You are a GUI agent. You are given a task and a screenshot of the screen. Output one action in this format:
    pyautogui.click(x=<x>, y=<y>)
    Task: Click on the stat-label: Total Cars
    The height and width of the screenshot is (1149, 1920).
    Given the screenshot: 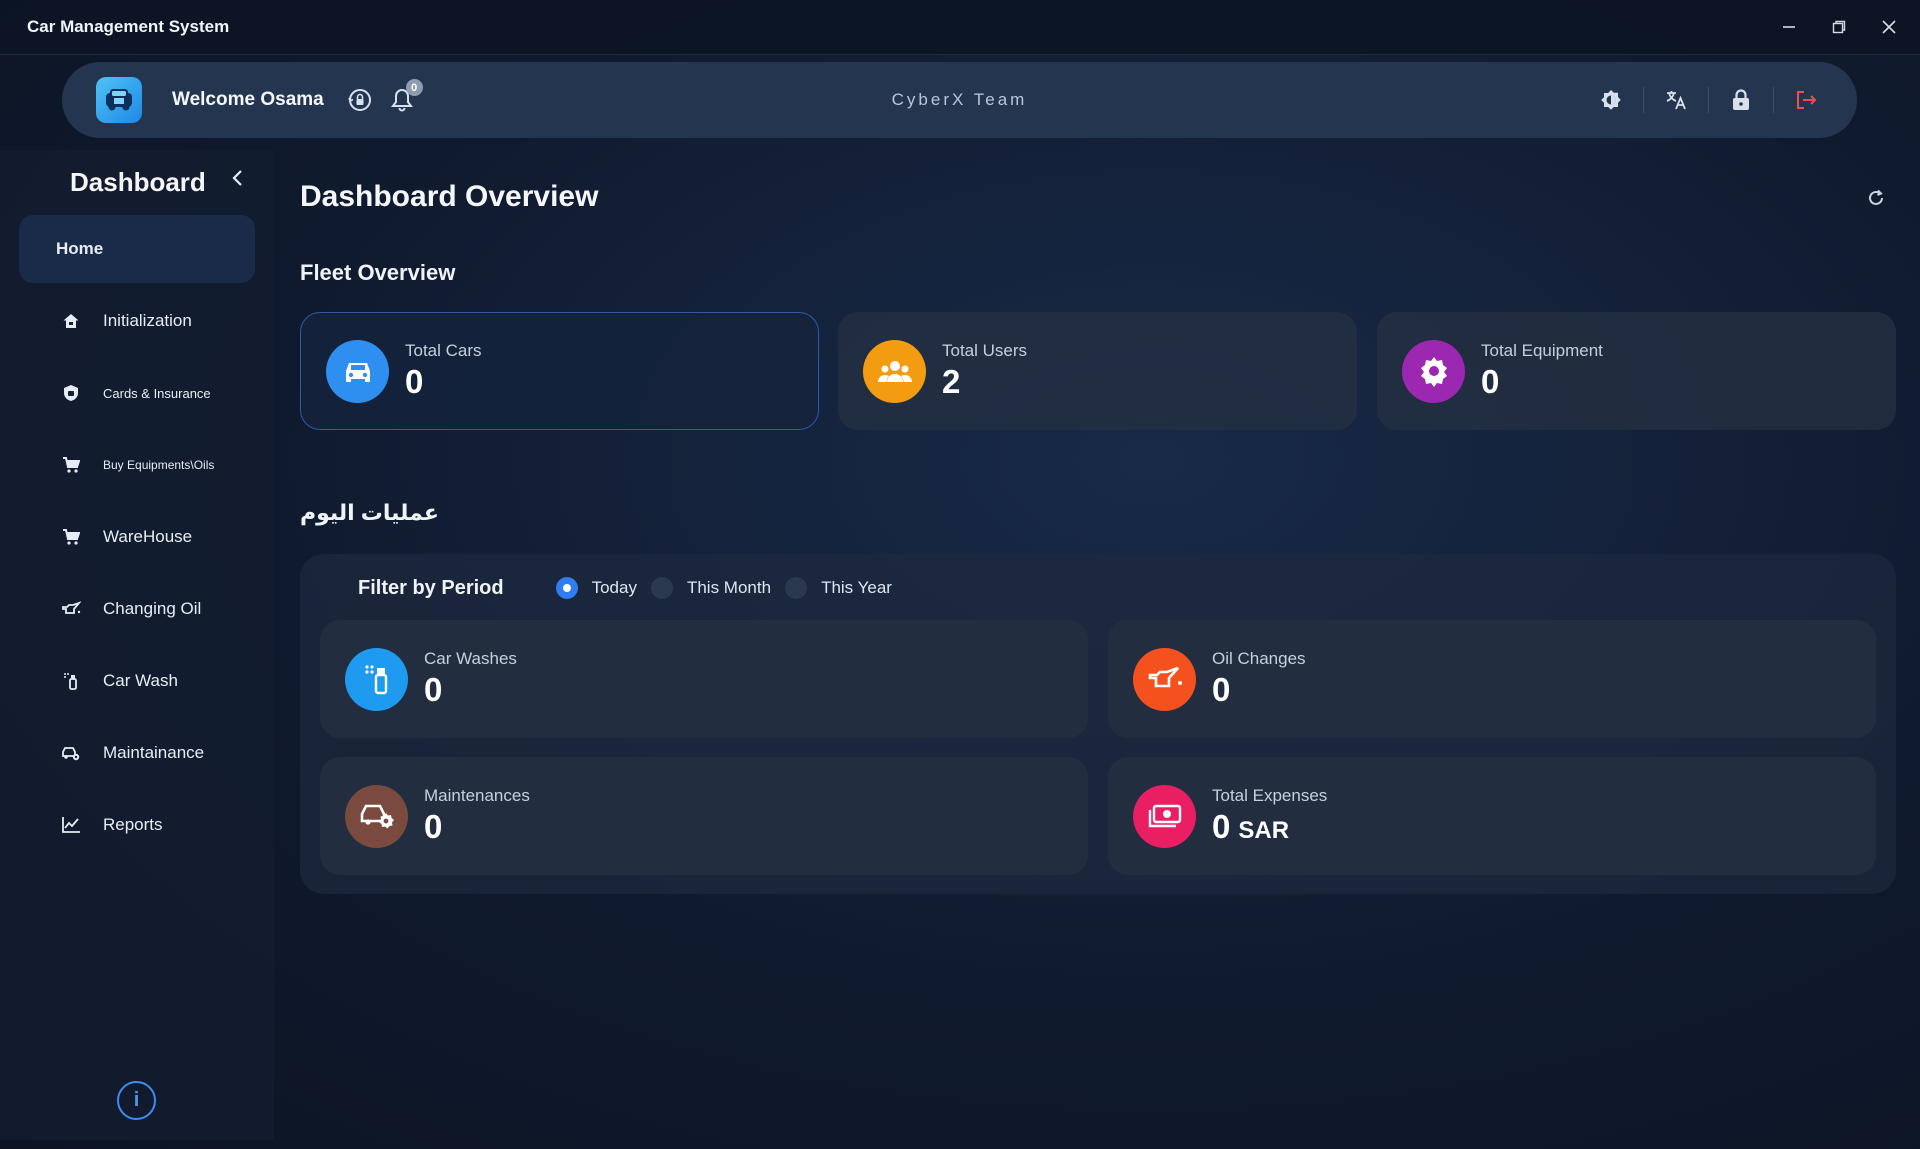 What is the action you would take?
    pyautogui.click(x=443, y=350)
    